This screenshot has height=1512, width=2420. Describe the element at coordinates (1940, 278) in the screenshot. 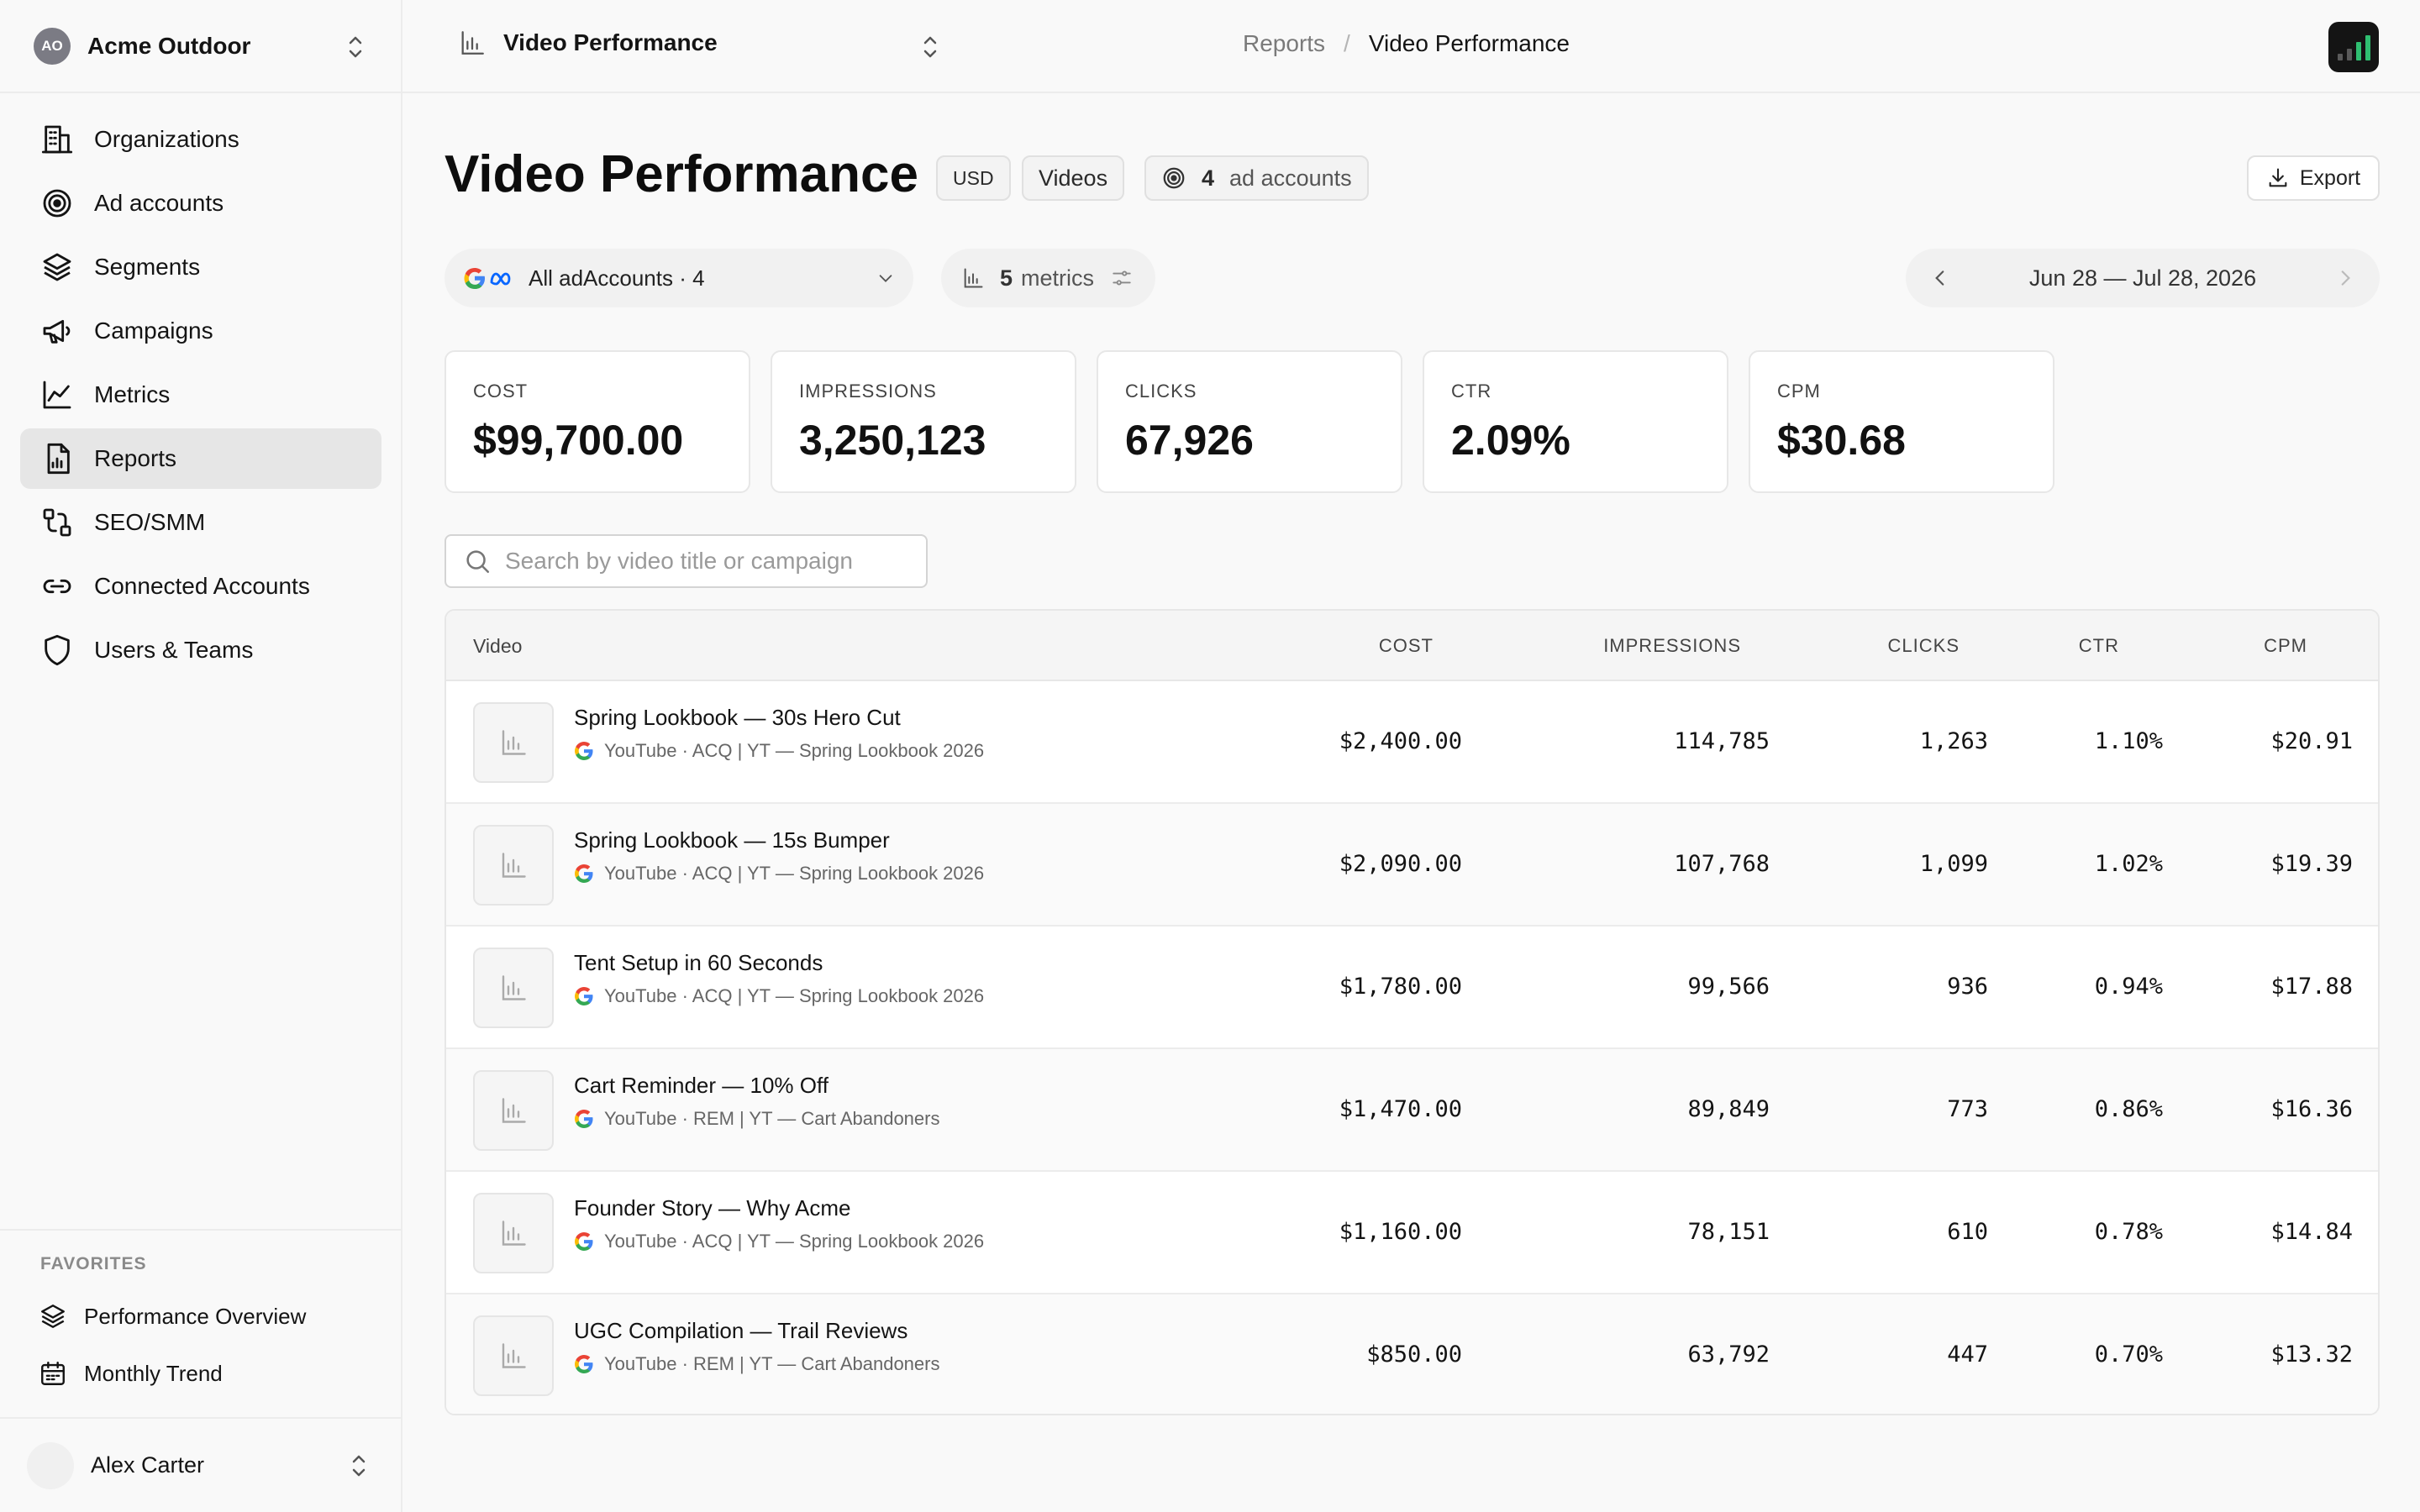

I see `chevron-left-icon` at that location.